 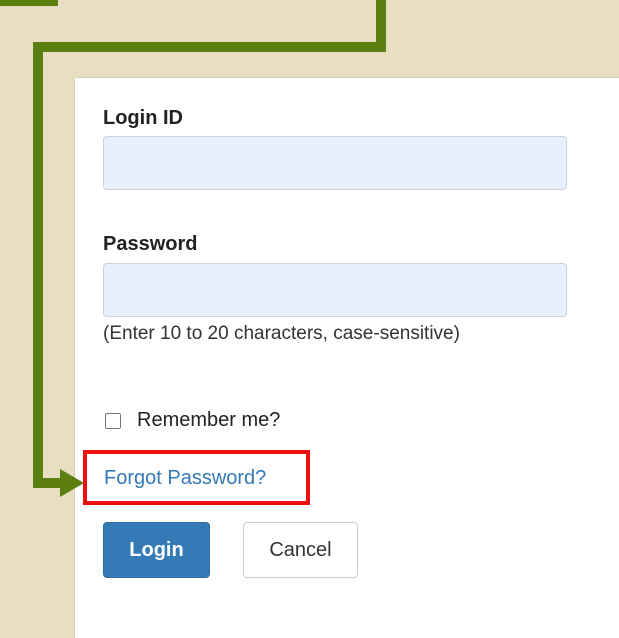 I want to click on login-button: Login, so click(x=156, y=550).